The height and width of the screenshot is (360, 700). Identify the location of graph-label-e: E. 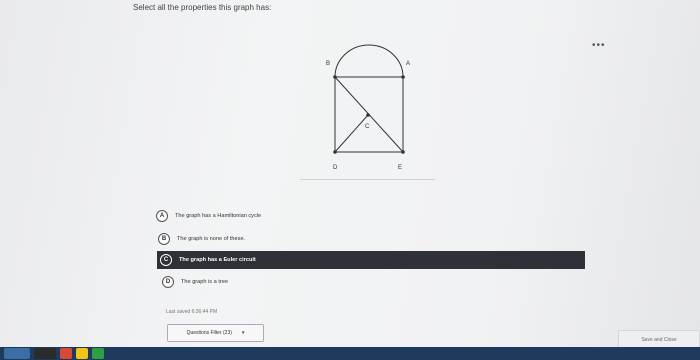
(400, 168).